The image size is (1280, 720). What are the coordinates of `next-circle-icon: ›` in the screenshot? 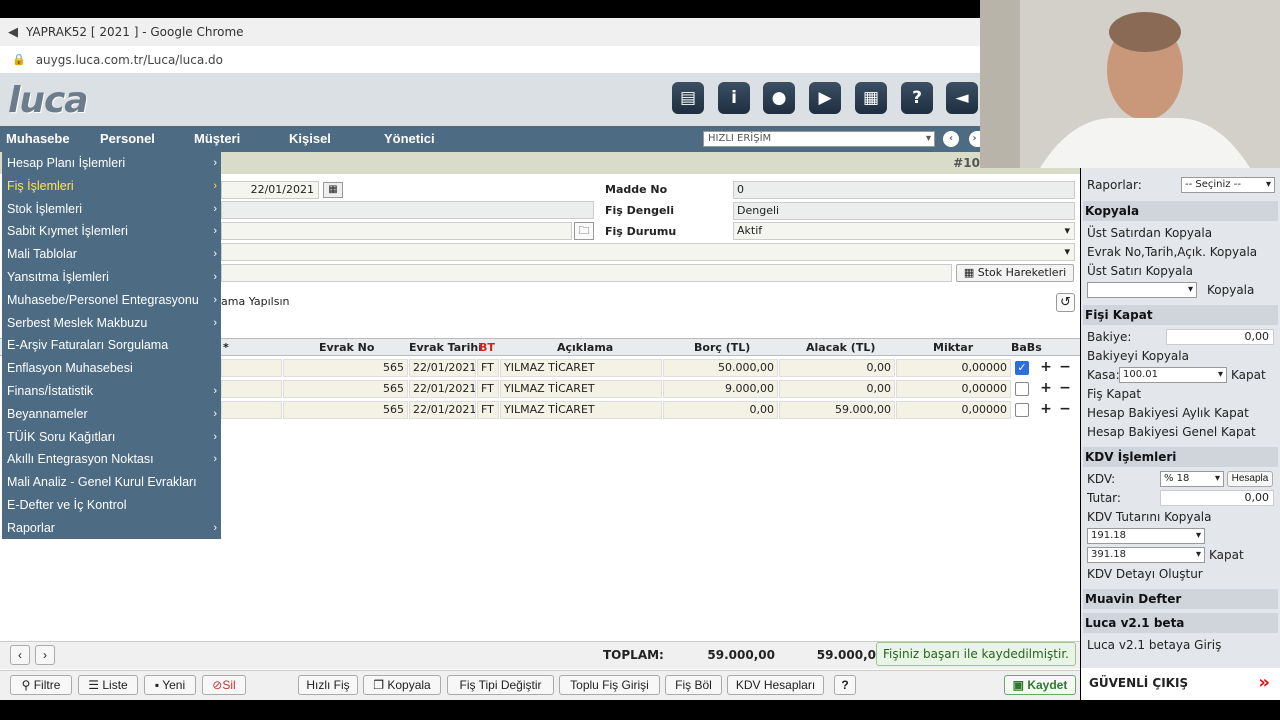 It's located at (974, 139).